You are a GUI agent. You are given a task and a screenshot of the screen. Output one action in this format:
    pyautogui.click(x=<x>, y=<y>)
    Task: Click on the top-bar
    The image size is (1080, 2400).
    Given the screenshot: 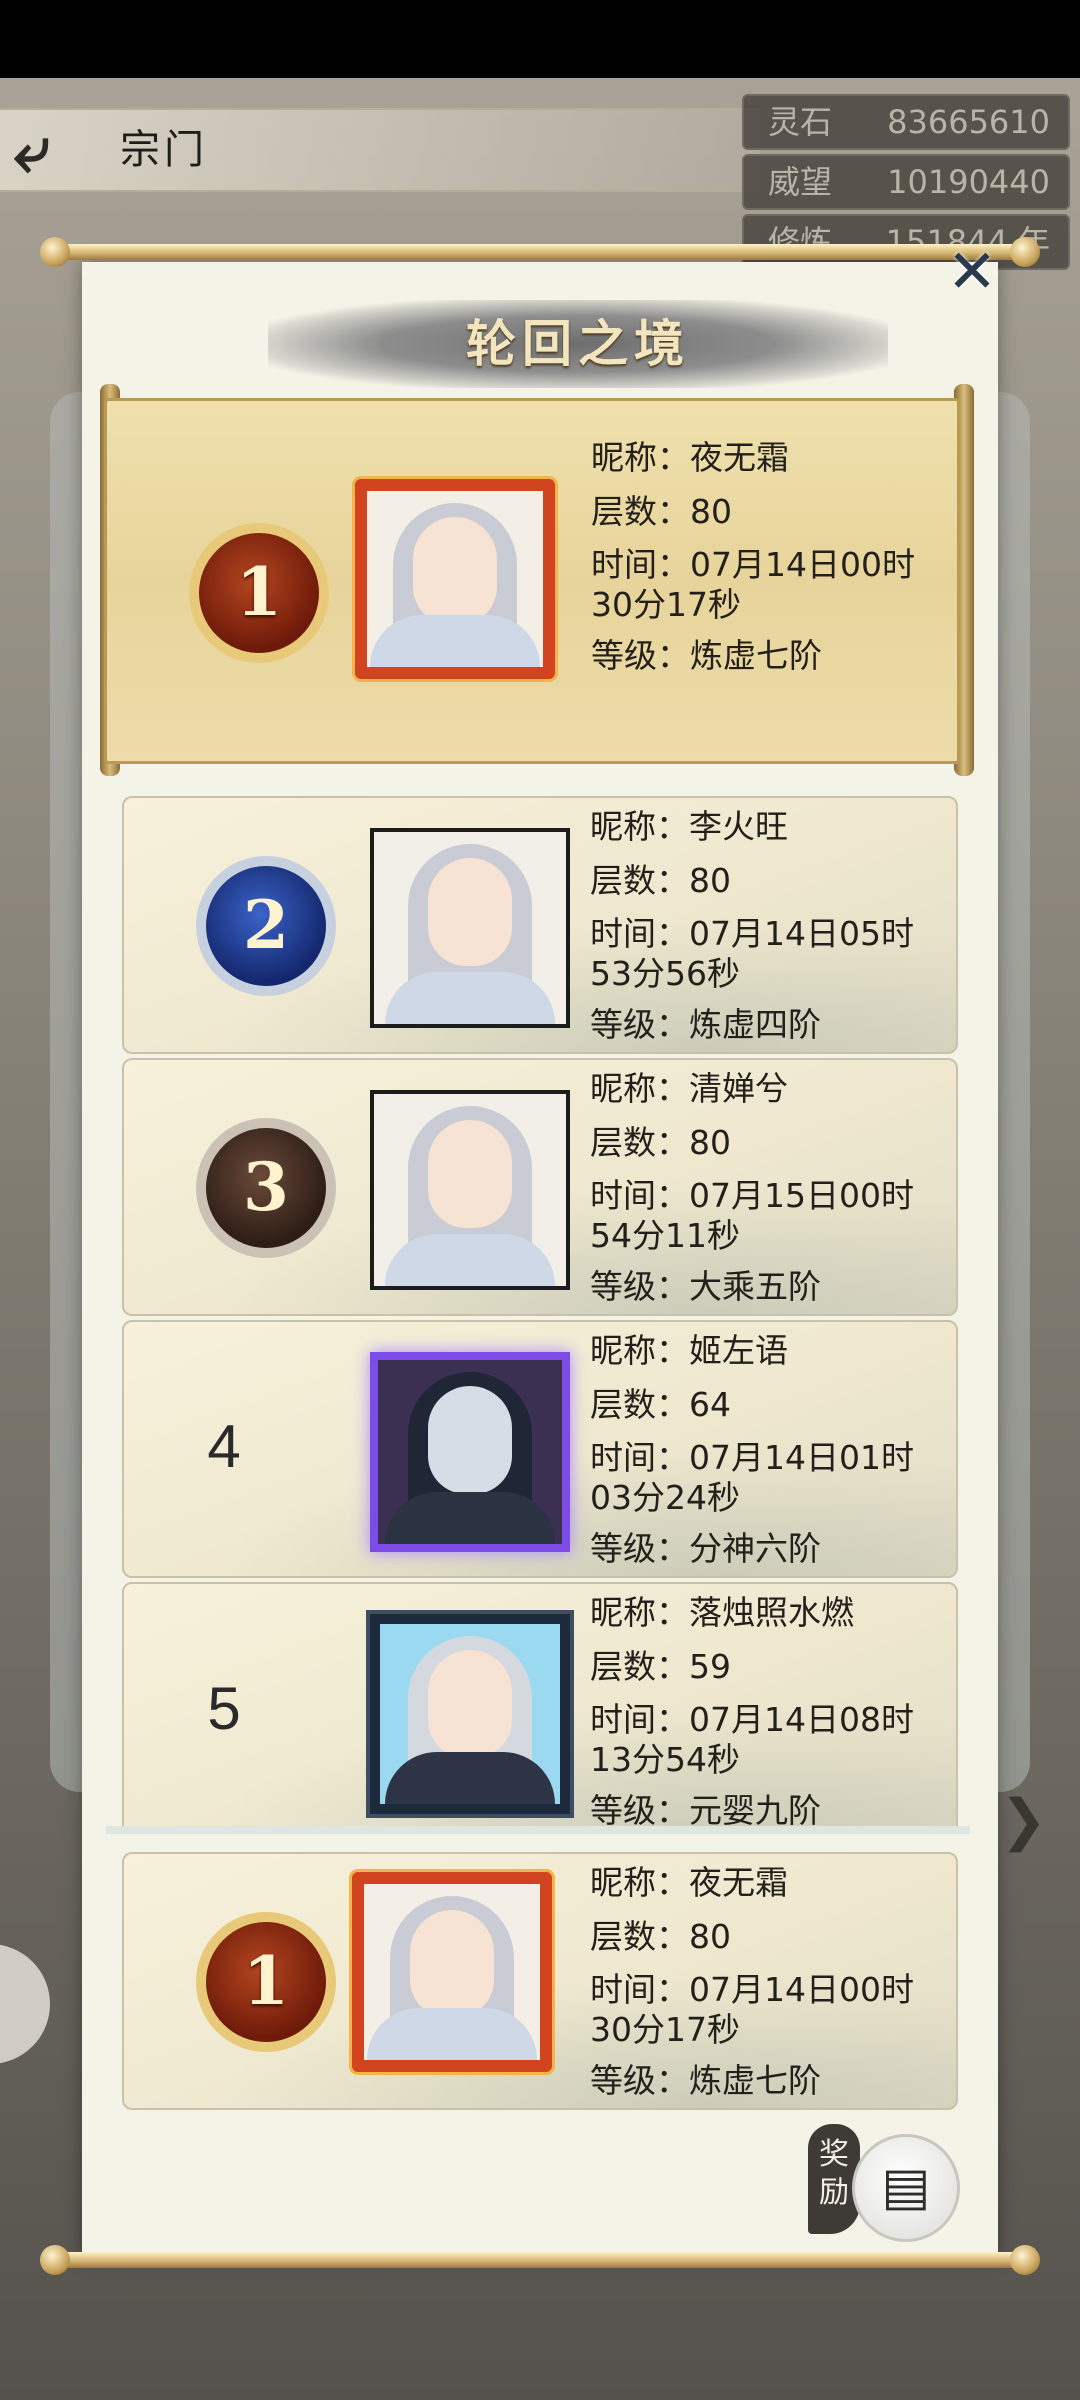 What is the action you would take?
    pyautogui.click(x=380, y=150)
    